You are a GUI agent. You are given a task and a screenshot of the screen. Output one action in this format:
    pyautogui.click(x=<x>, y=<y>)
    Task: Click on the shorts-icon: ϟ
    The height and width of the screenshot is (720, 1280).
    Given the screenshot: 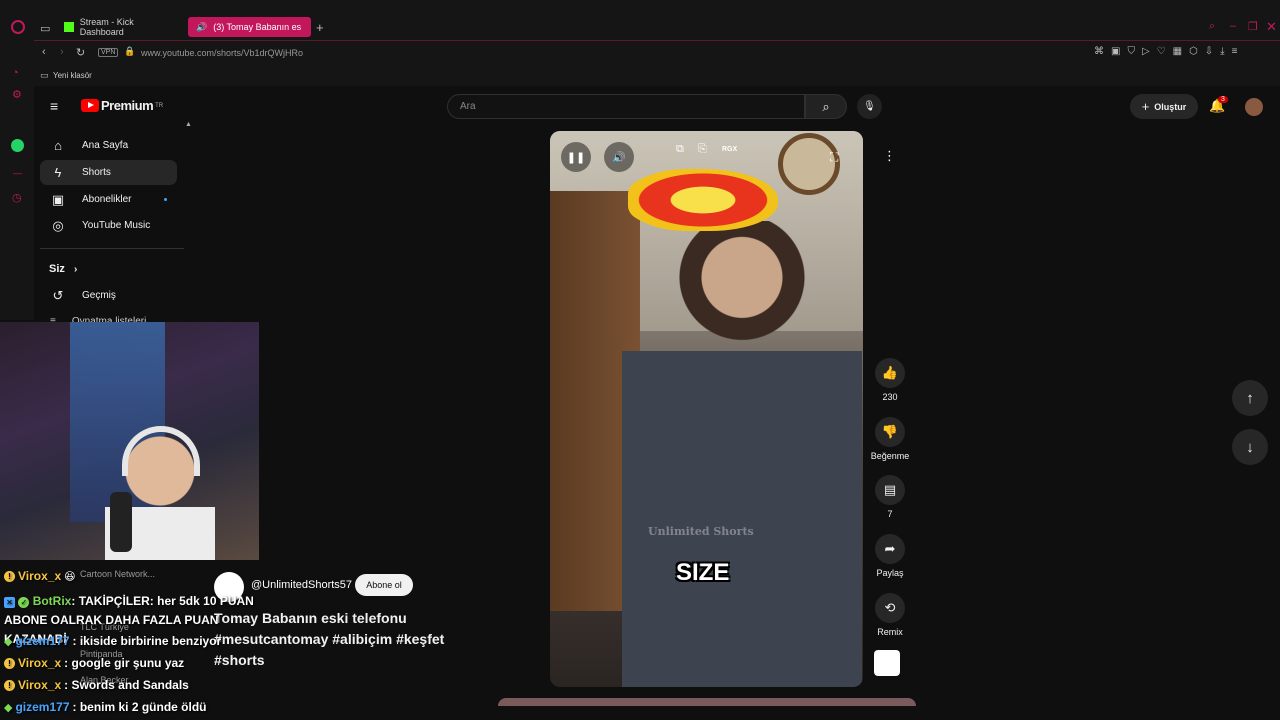 What is the action you would take?
    pyautogui.click(x=58, y=172)
    